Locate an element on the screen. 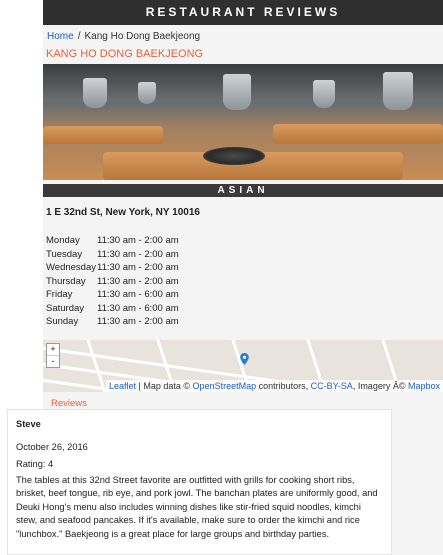 The image size is (443, 555). review-author: Steve is located at coordinates (28, 424).